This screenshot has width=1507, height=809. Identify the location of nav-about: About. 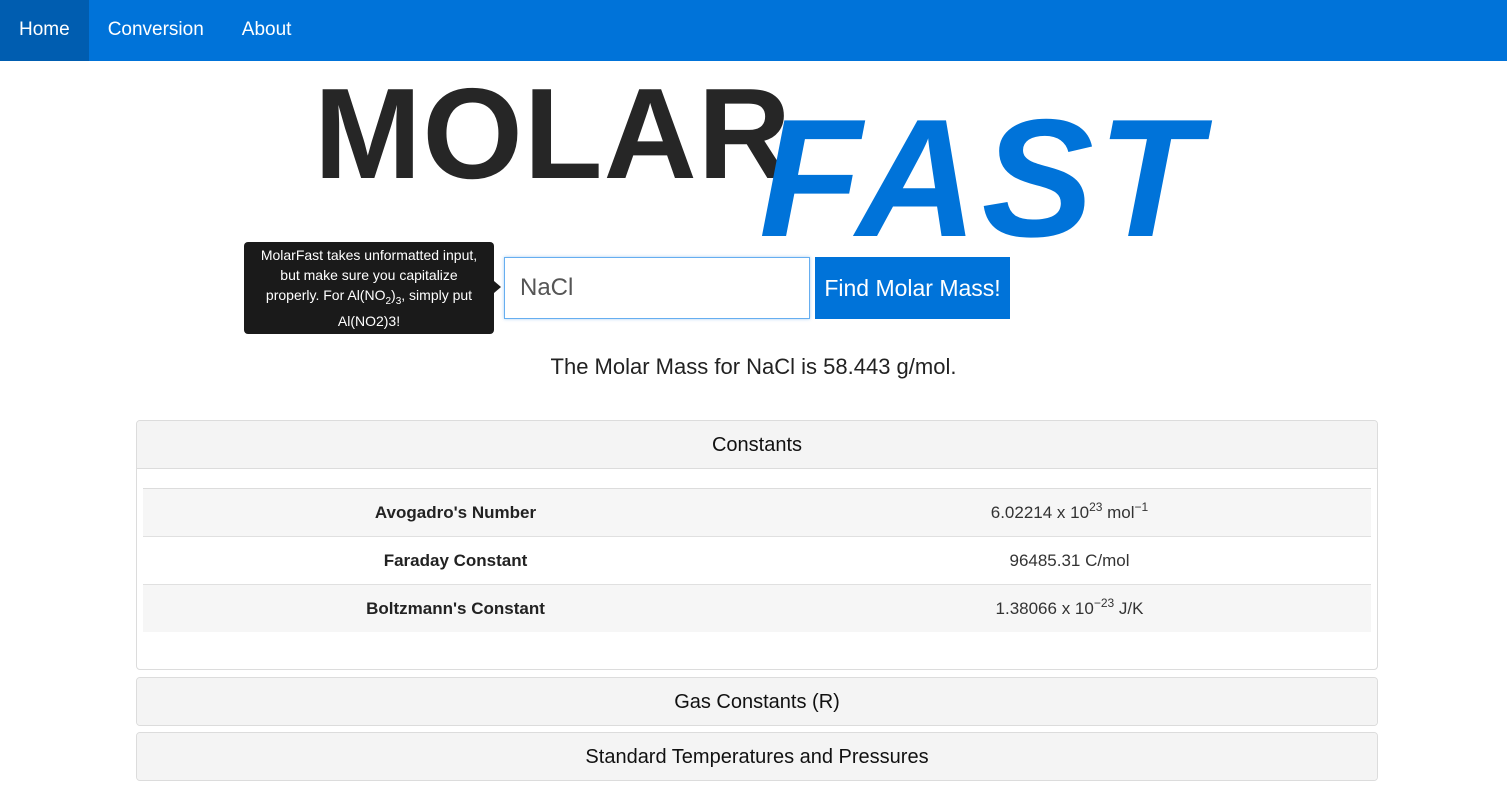
(267, 30).